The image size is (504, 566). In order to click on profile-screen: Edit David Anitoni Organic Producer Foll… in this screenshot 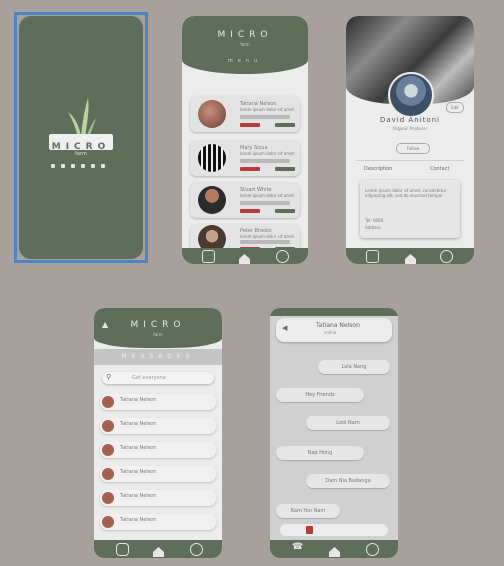, I will do `click(410, 140)`.